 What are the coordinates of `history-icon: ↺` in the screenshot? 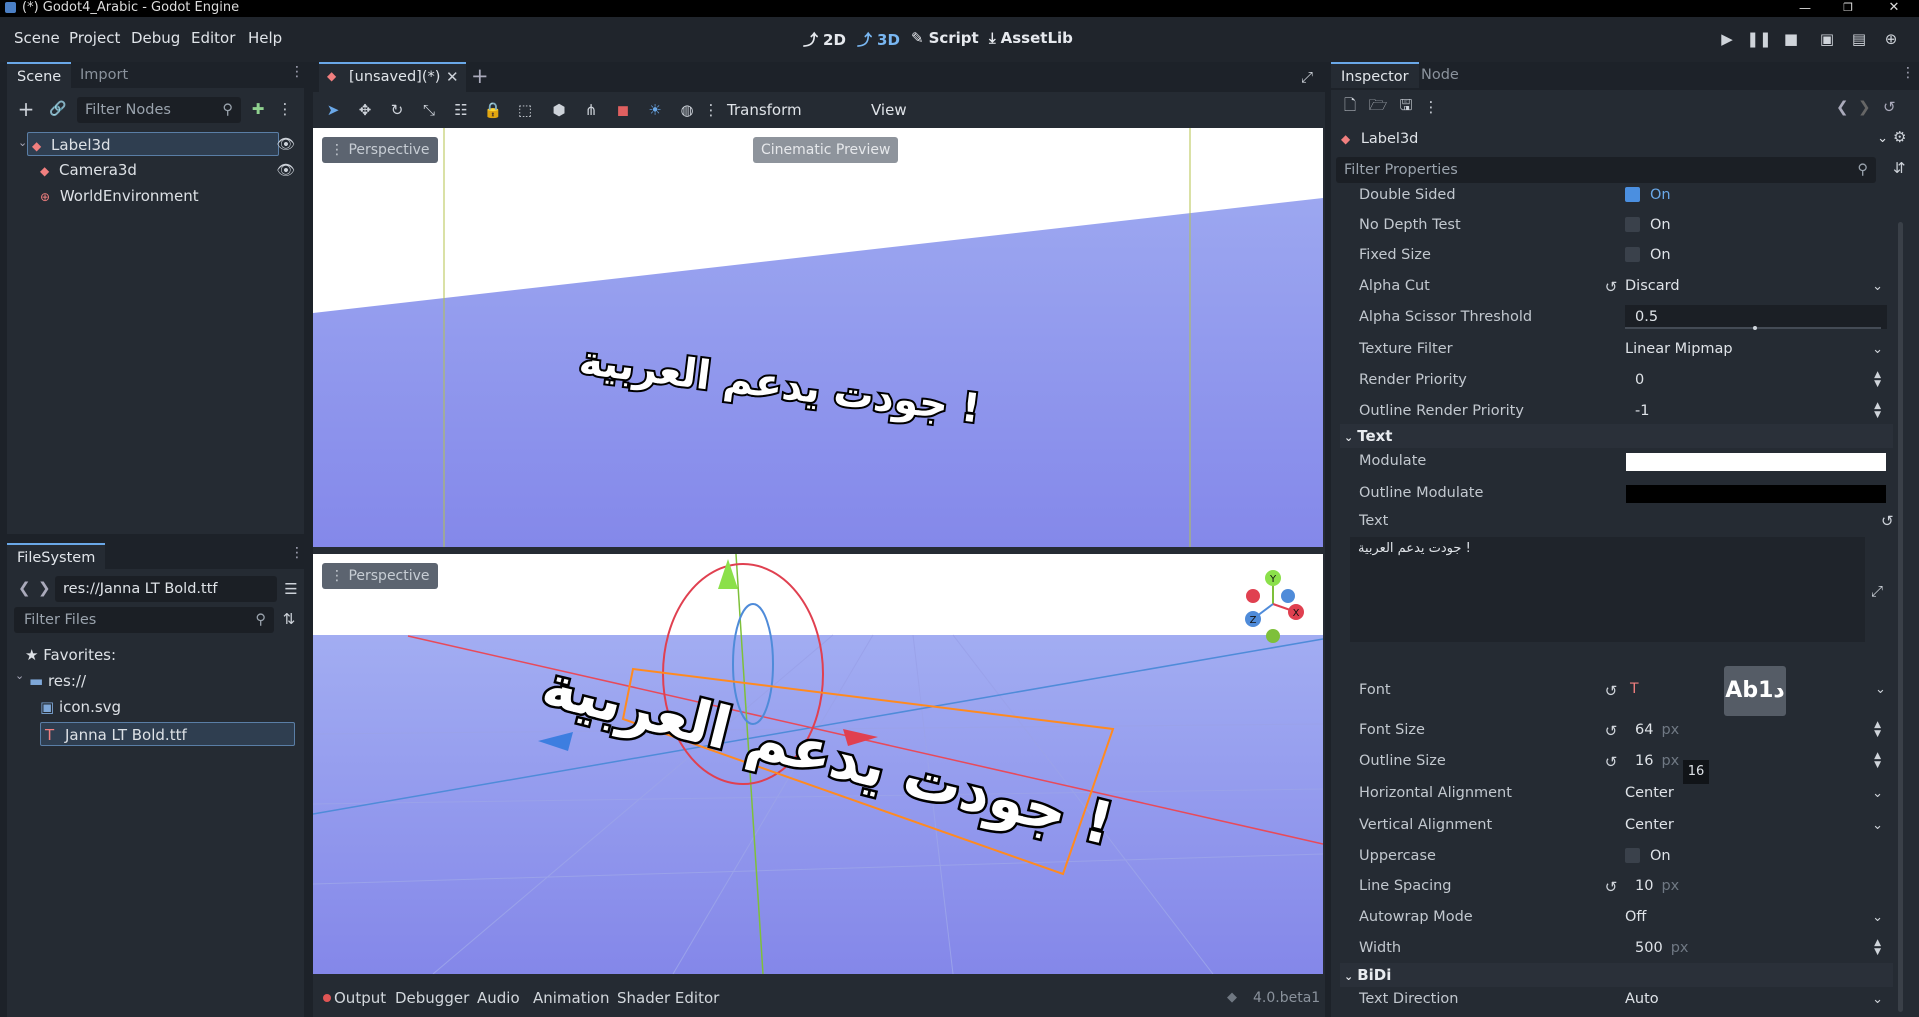 It's located at (1889, 107).